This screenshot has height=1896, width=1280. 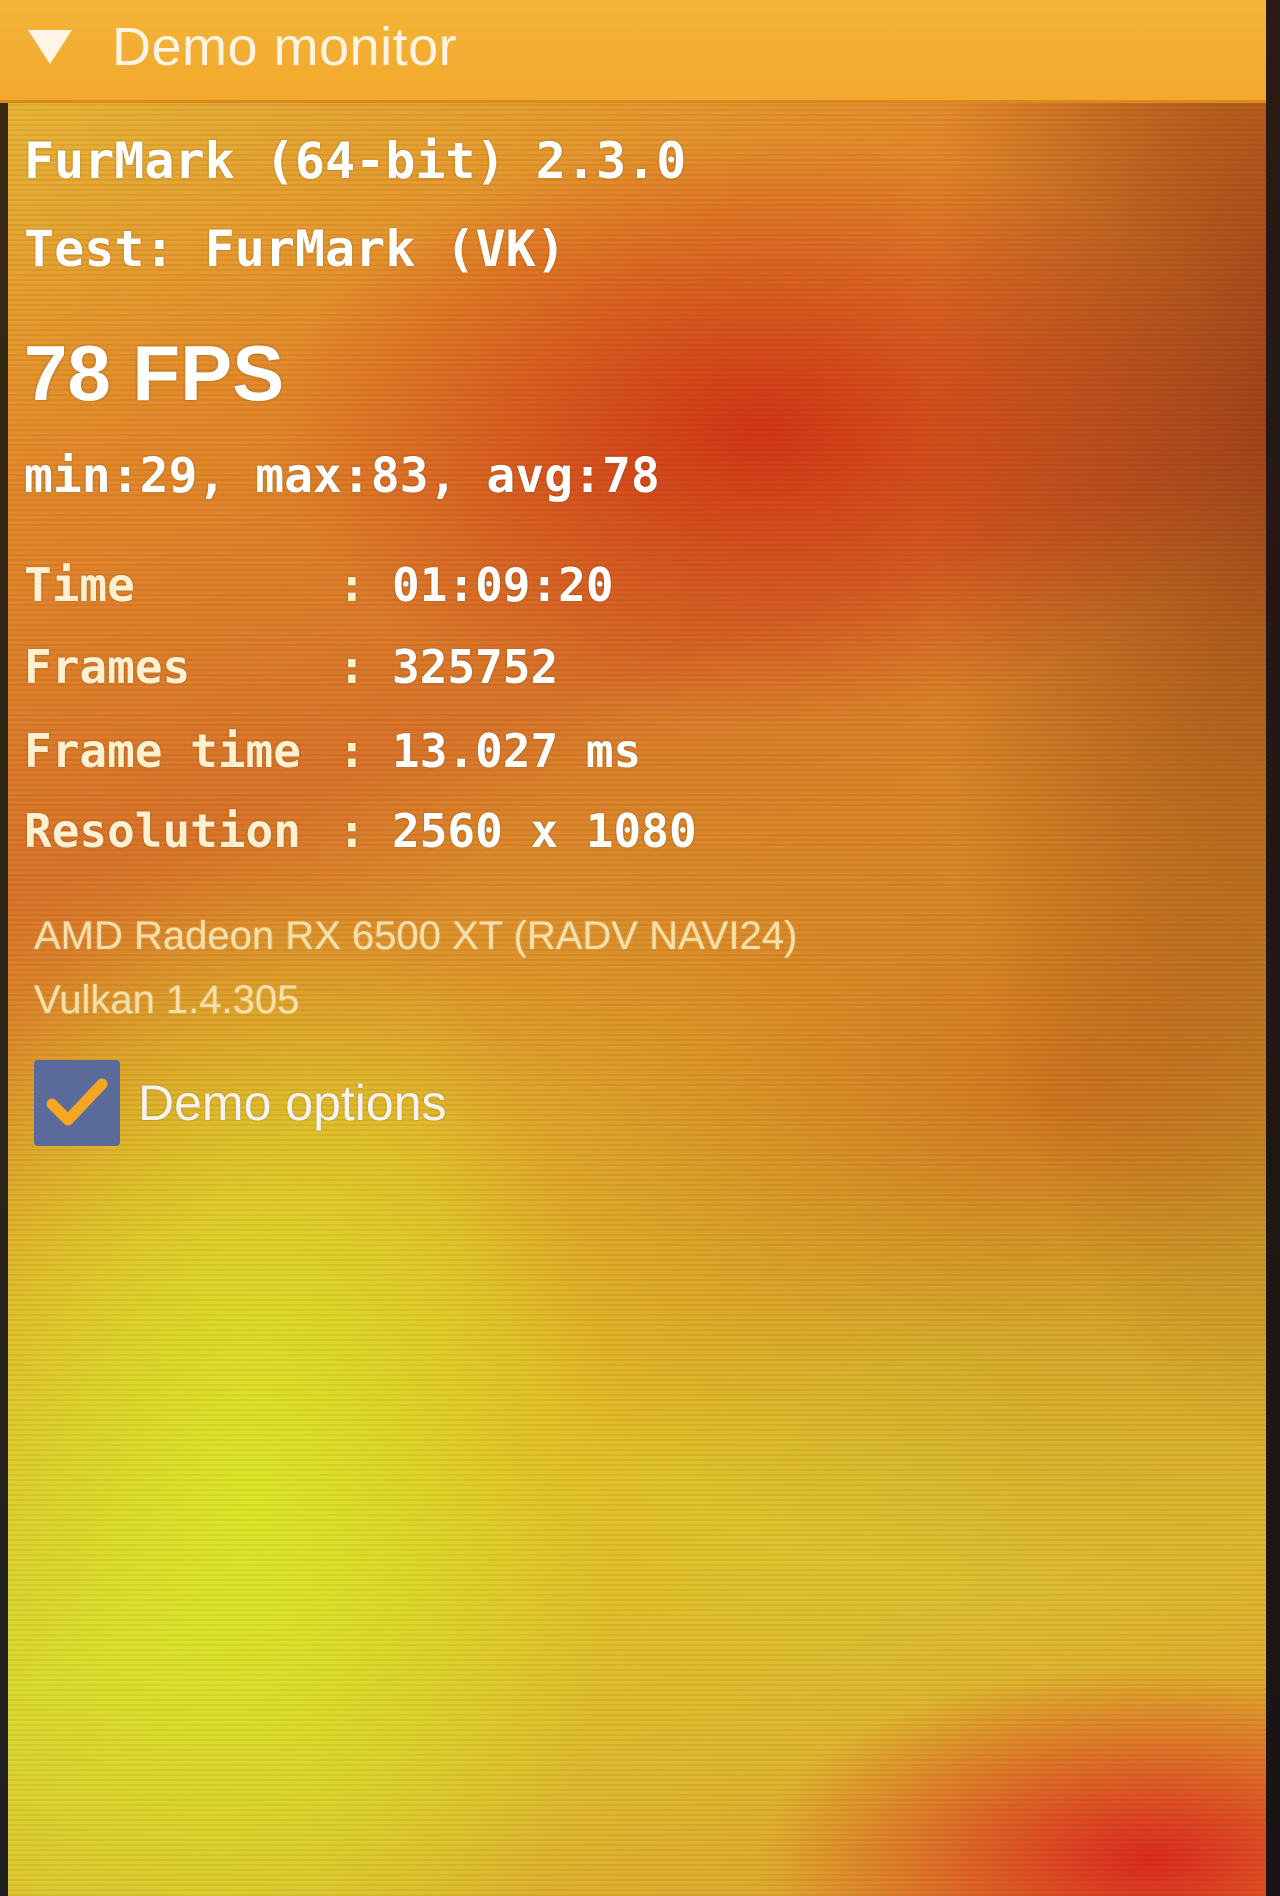 What do you see at coordinates (79, 585) in the screenshot?
I see `time-label: Time` at bounding box center [79, 585].